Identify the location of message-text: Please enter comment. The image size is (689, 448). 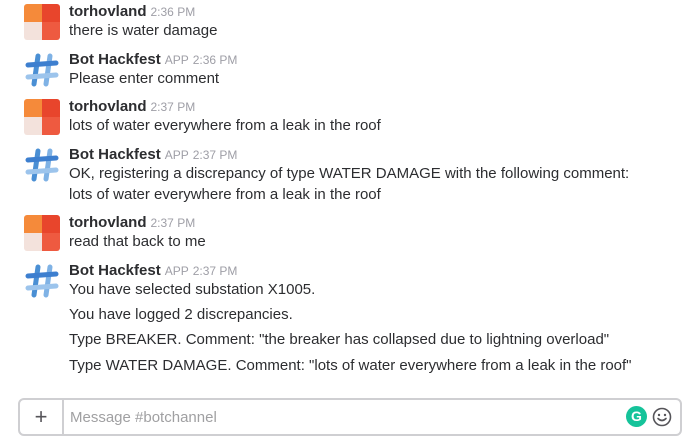
(144, 78).